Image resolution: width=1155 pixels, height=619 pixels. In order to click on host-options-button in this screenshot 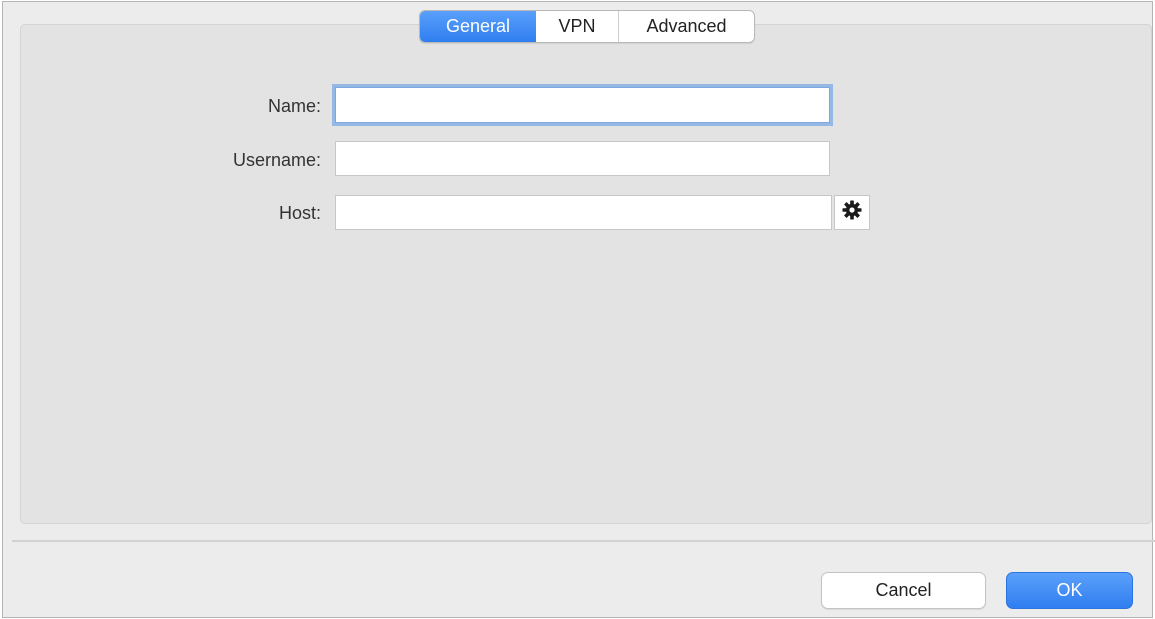, I will do `click(852, 212)`.